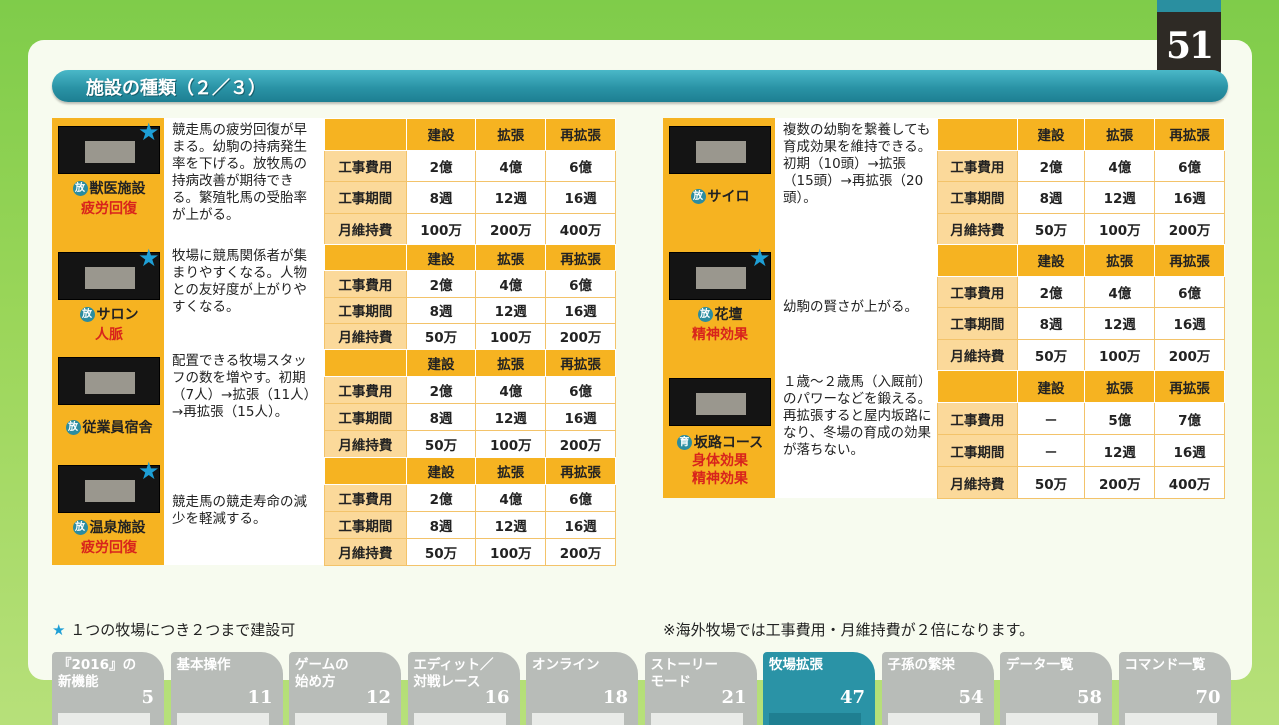 The image size is (1279, 725). I want to click on facility-name: 放獣医施設, so click(109, 188).